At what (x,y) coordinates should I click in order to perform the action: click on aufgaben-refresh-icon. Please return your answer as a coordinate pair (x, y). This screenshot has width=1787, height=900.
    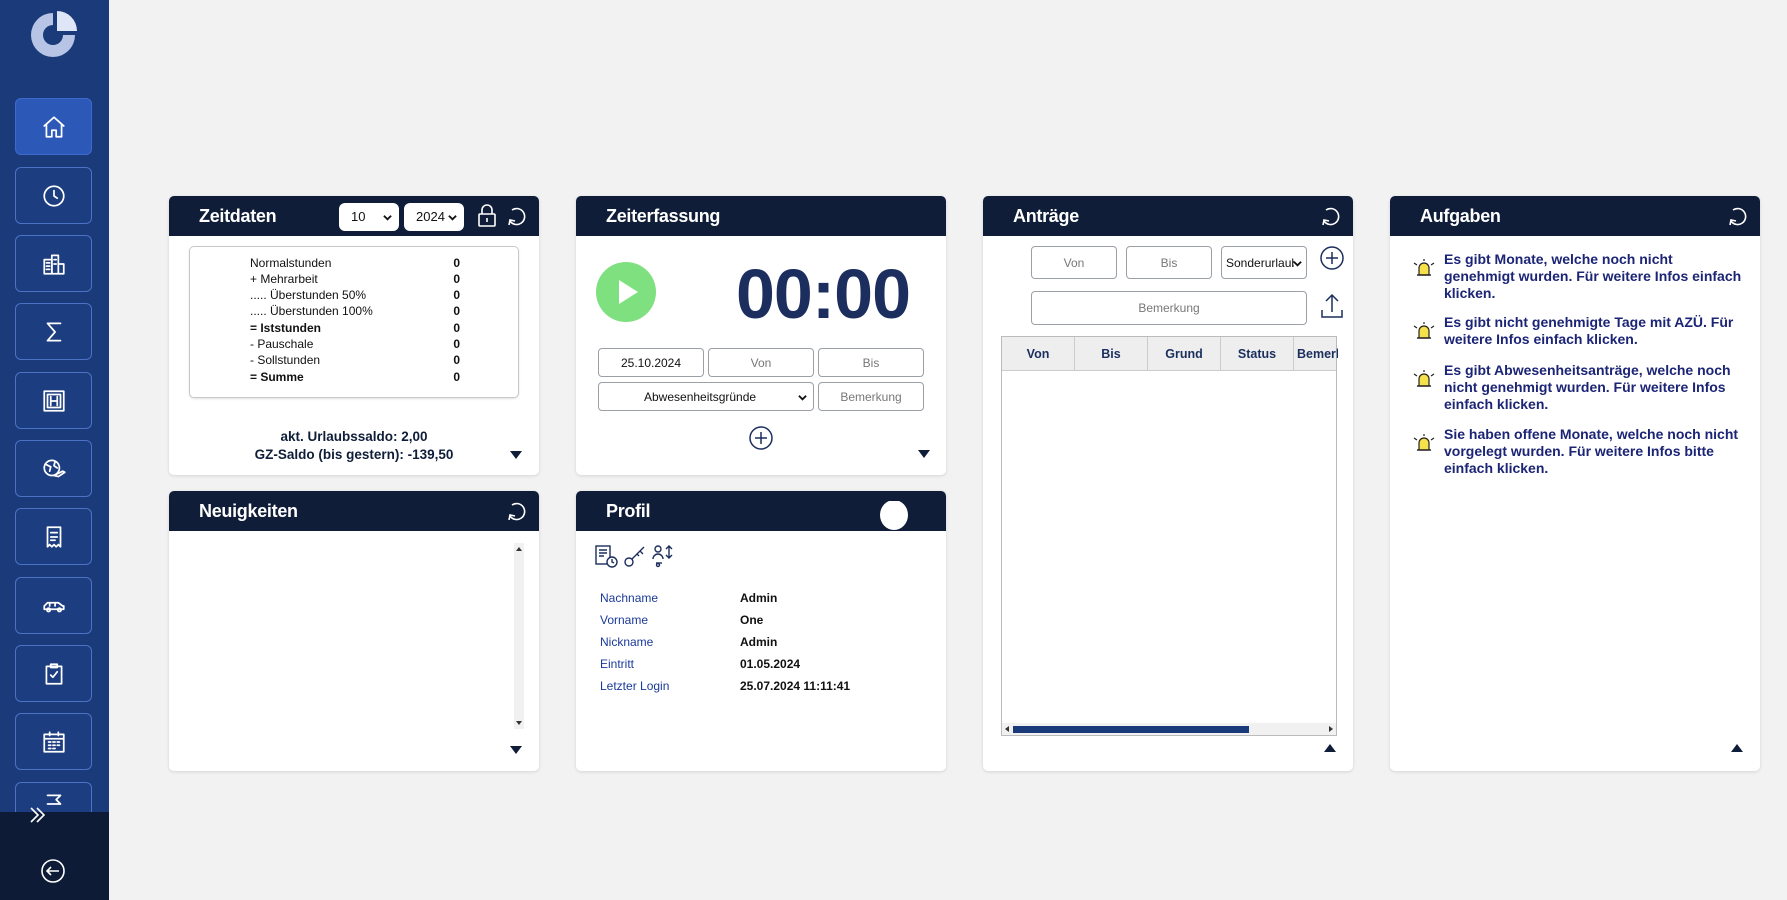
    Looking at the image, I should click on (1738, 216).